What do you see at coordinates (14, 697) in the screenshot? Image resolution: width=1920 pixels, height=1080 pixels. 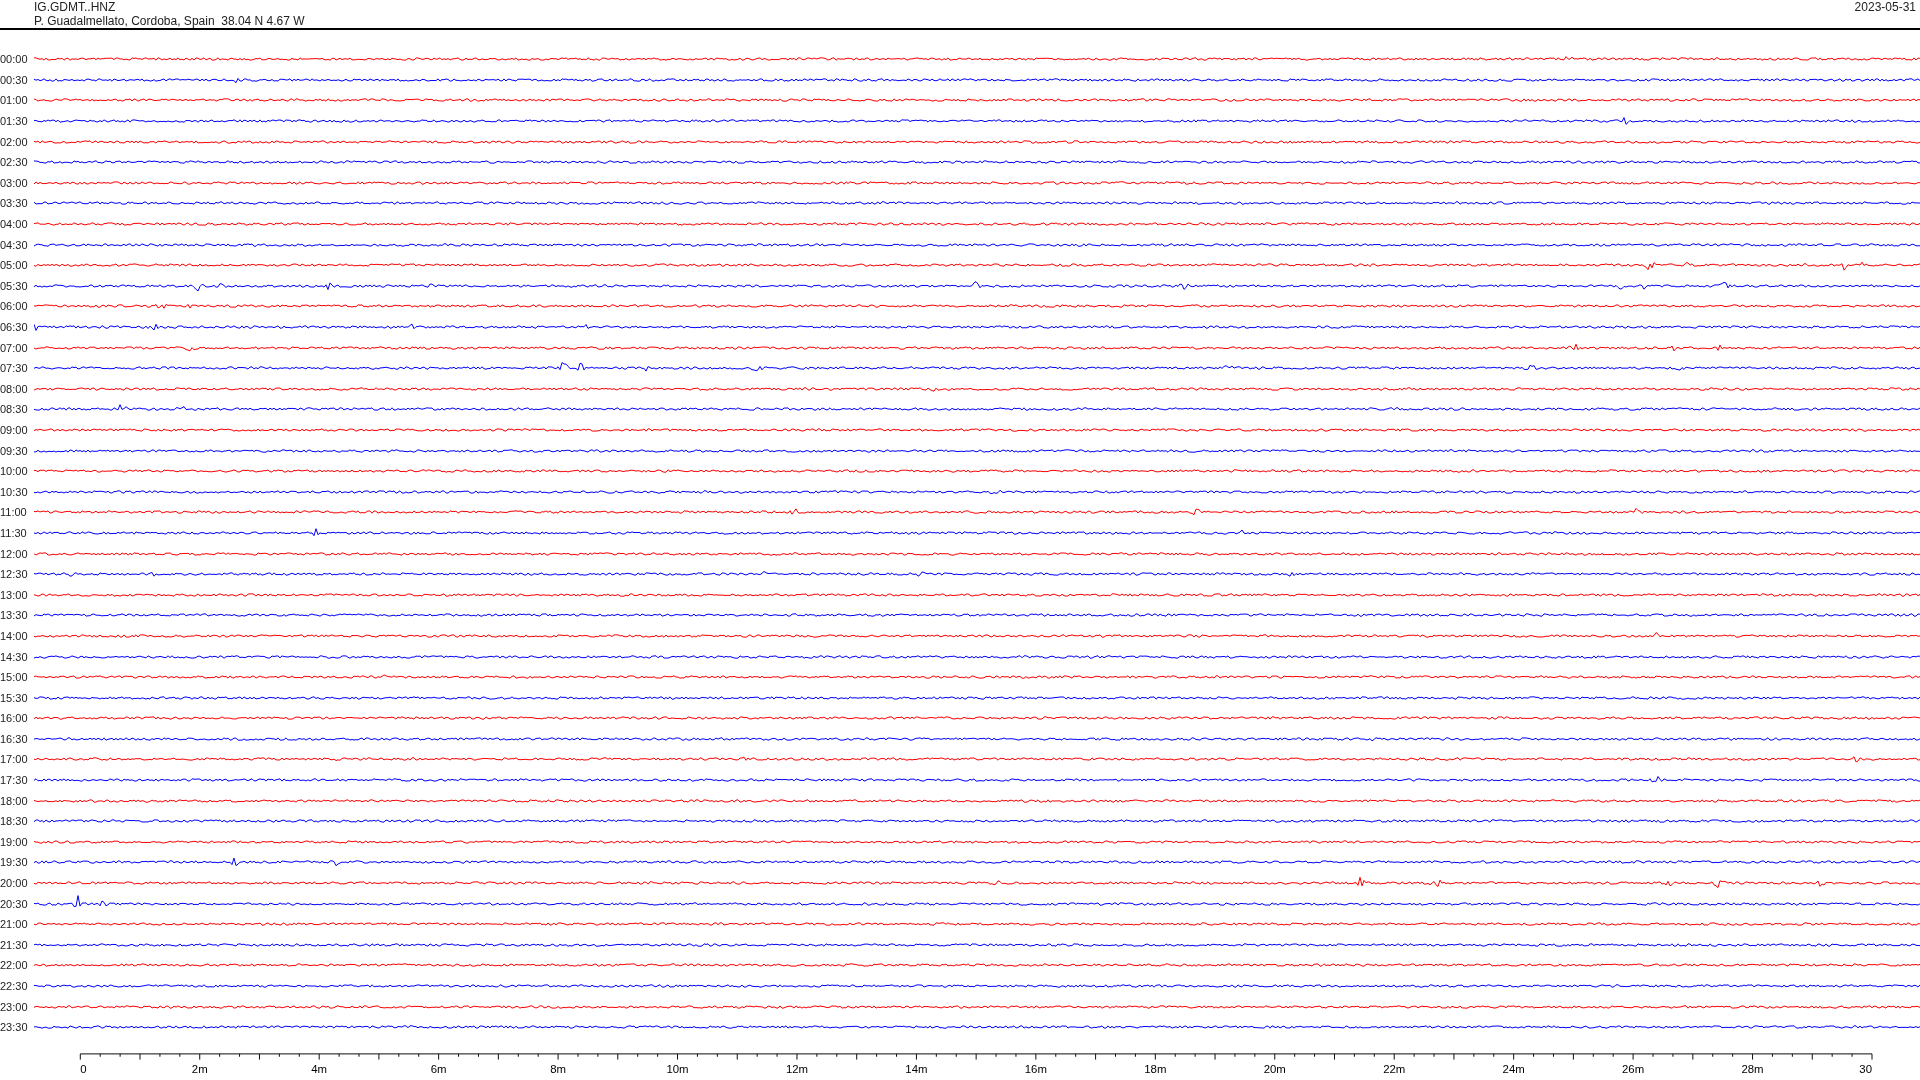 I see `time-label: 15:30` at bounding box center [14, 697].